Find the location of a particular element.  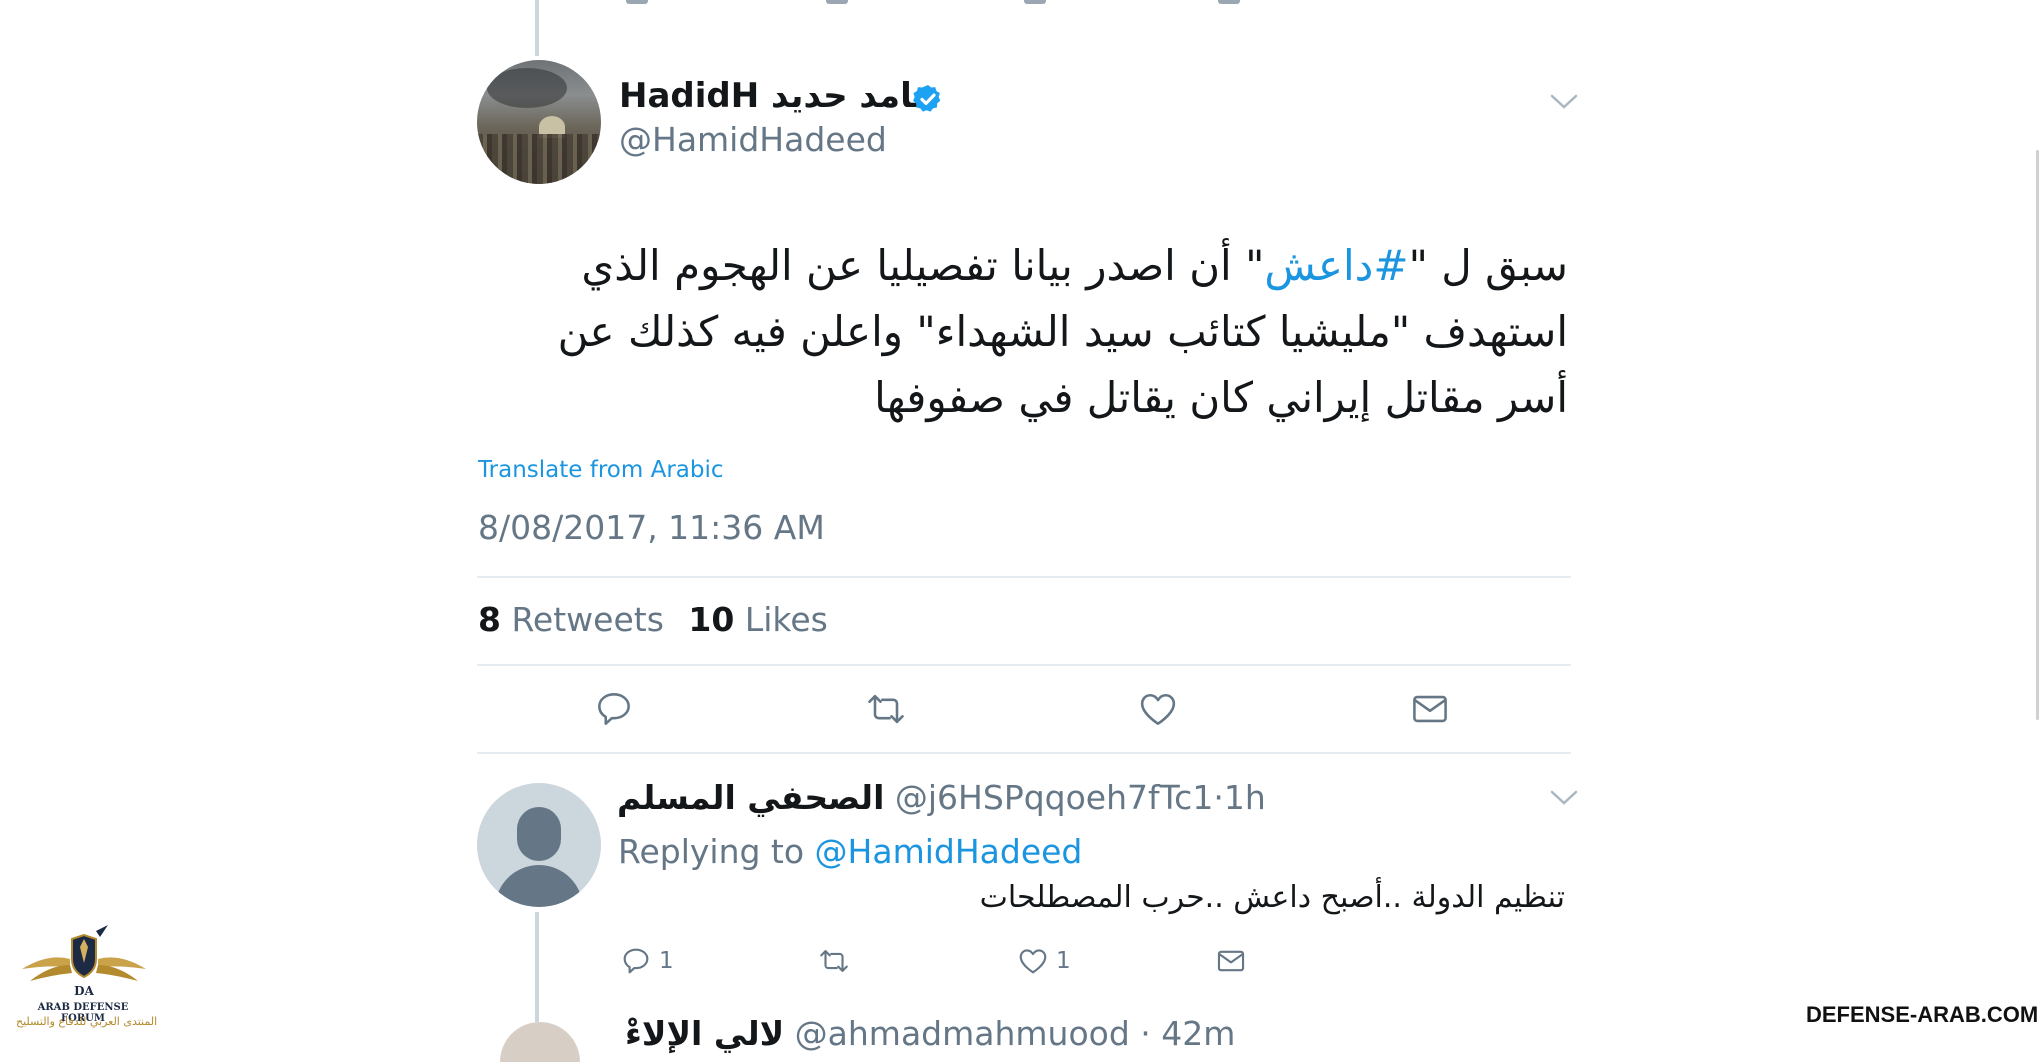

handle: @HamidHadeed is located at coordinates (753, 139).